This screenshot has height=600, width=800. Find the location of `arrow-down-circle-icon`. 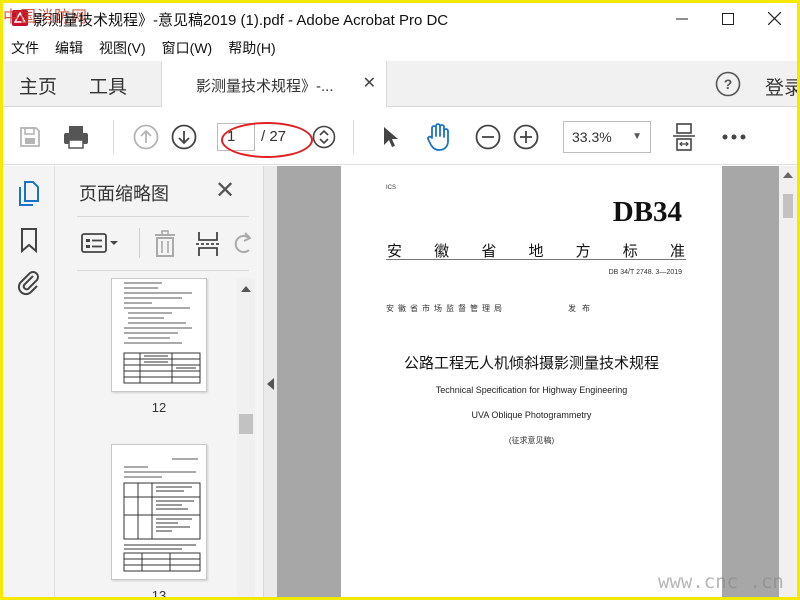

arrow-down-circle-icon is located at coordinates (184, 137).